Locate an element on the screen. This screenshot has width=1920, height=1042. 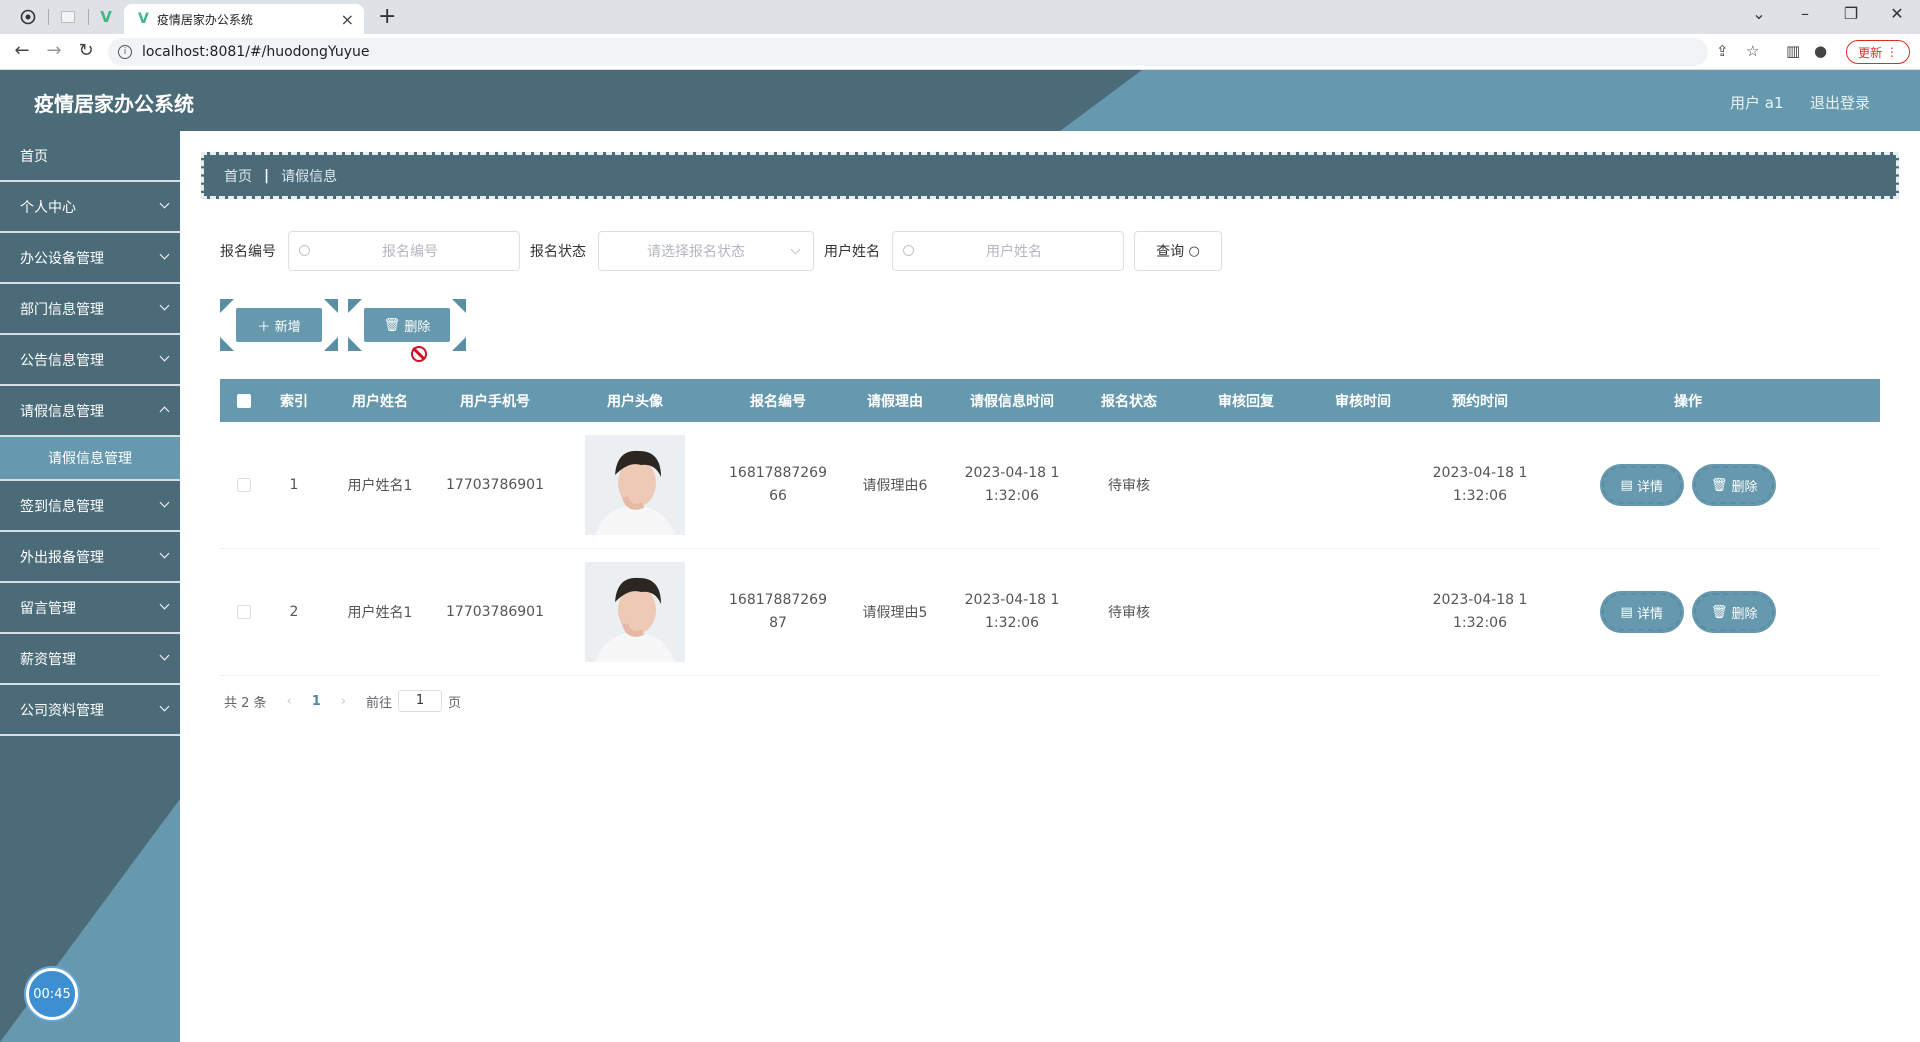
close-window-icon: ✕ is located at coordinates (1897, 13).